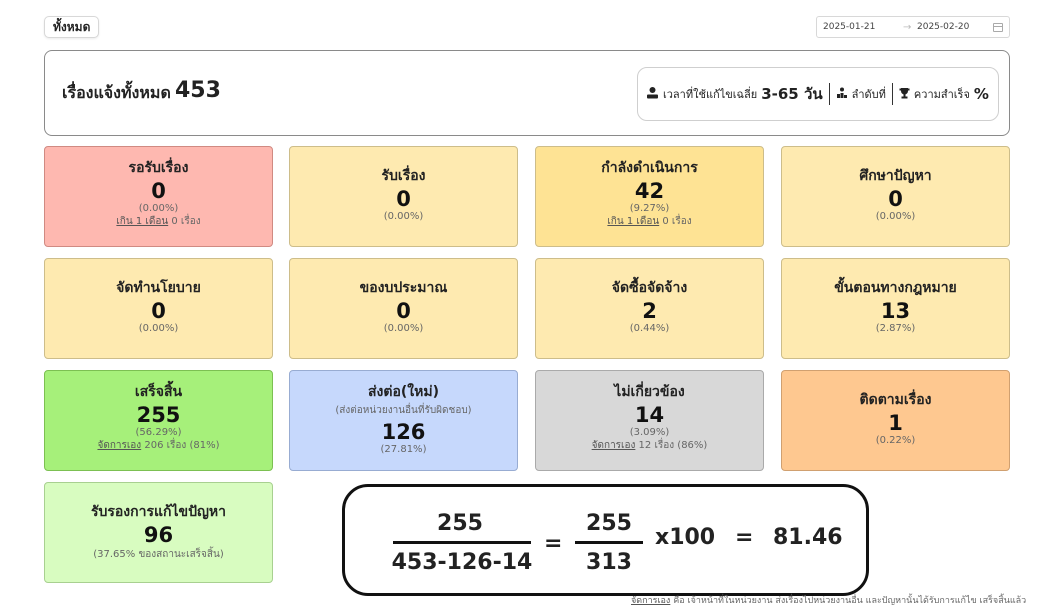  I want to click on total-reports-value: 453, so click(198, 90).